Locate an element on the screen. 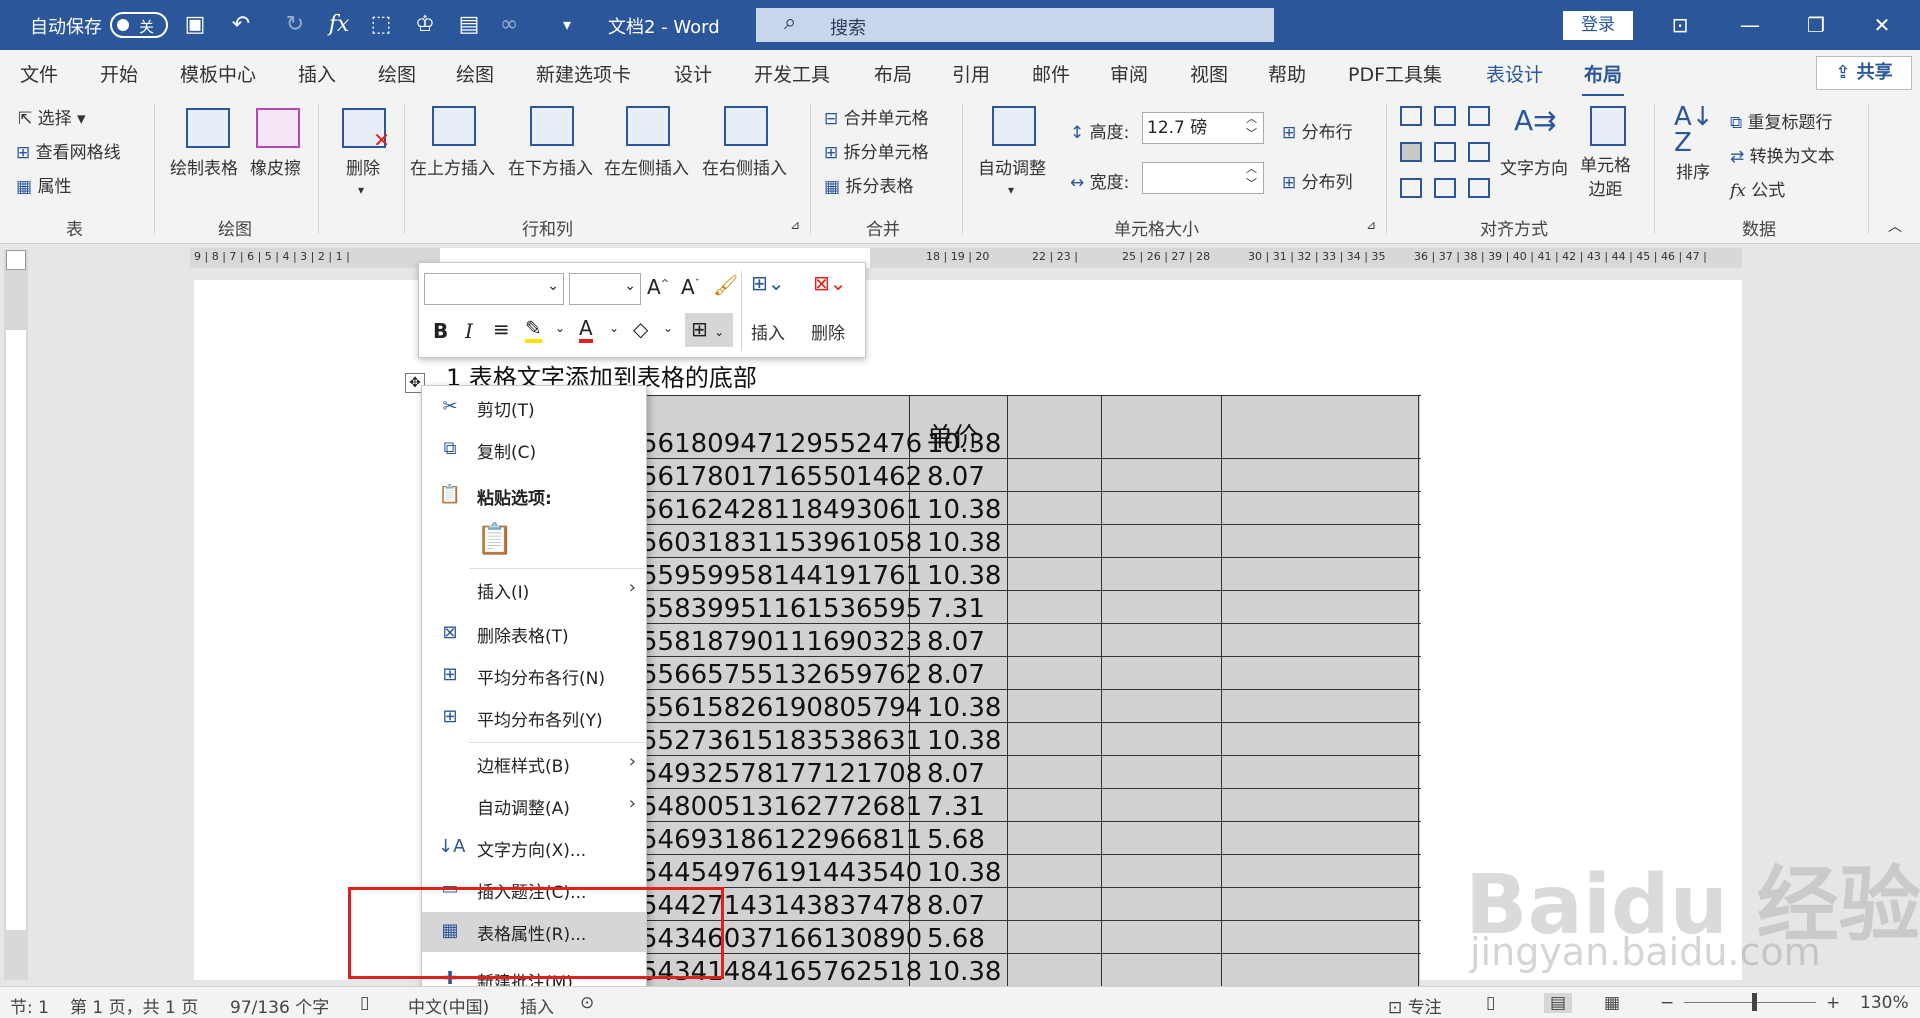 This screenshot has height=1018, width=1920. insert-right-button: 在右侧插入 is located at coordinates (744, 166).